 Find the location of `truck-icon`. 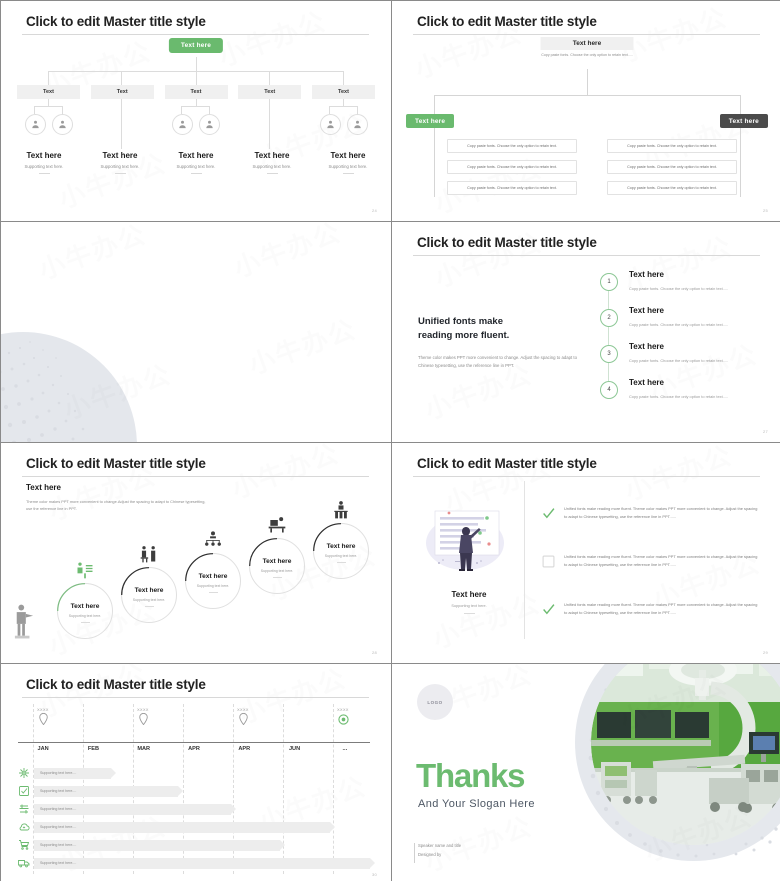

truck-icon is located at coordinates (24, 864).